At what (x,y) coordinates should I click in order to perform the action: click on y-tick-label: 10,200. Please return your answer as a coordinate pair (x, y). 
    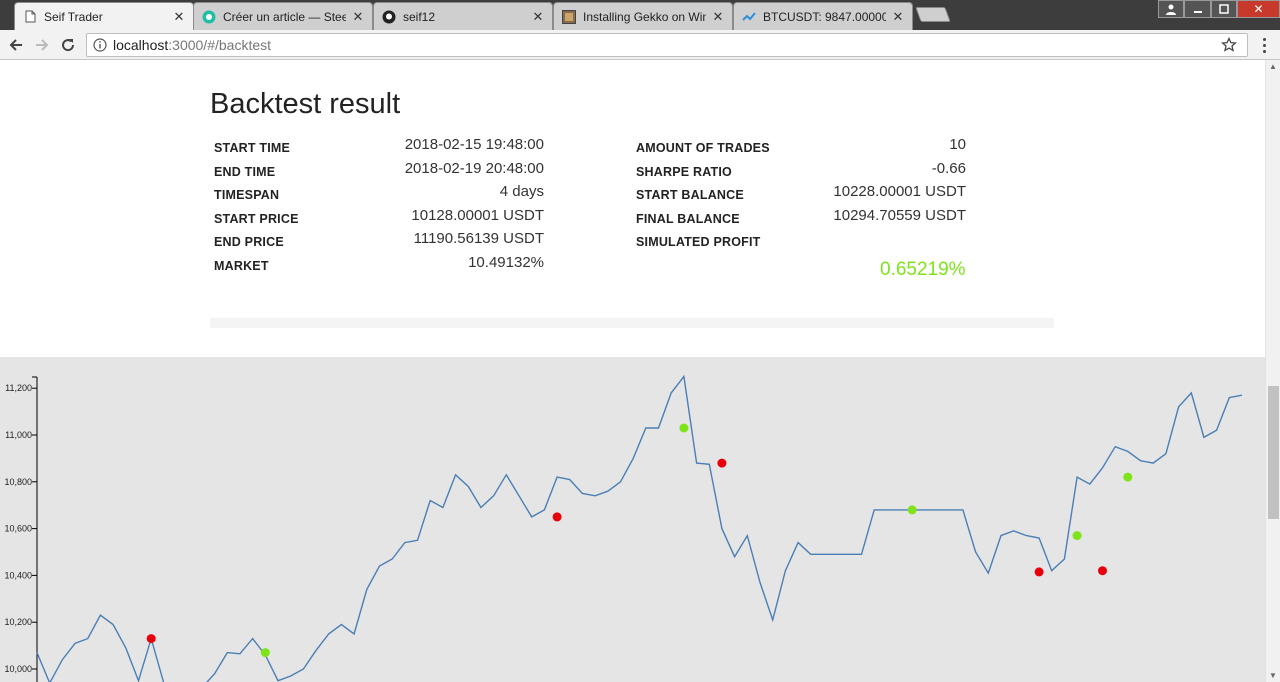
    Looking at the image, I should click on (18, 622).